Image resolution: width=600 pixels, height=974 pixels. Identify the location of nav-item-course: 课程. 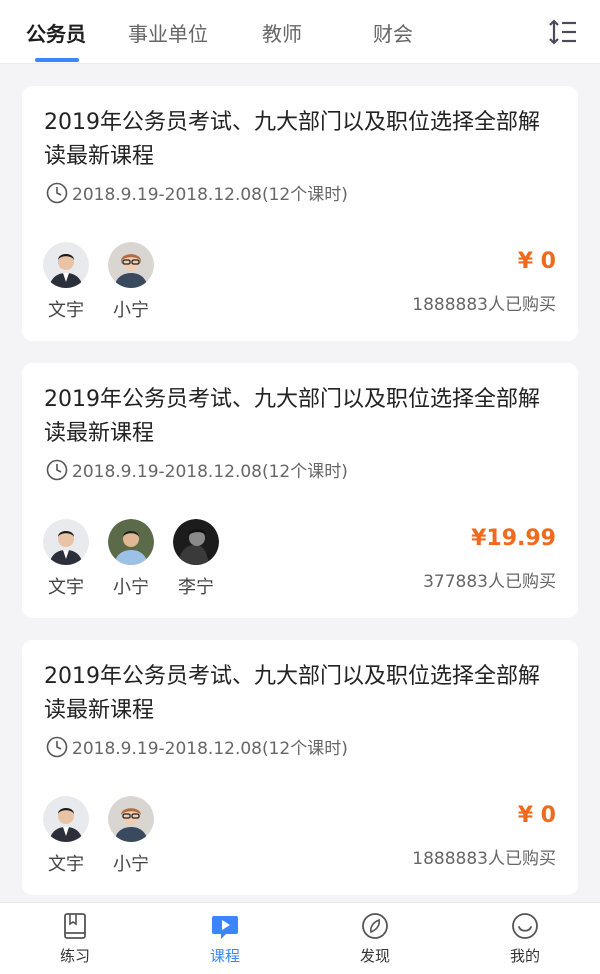
(225, 938).